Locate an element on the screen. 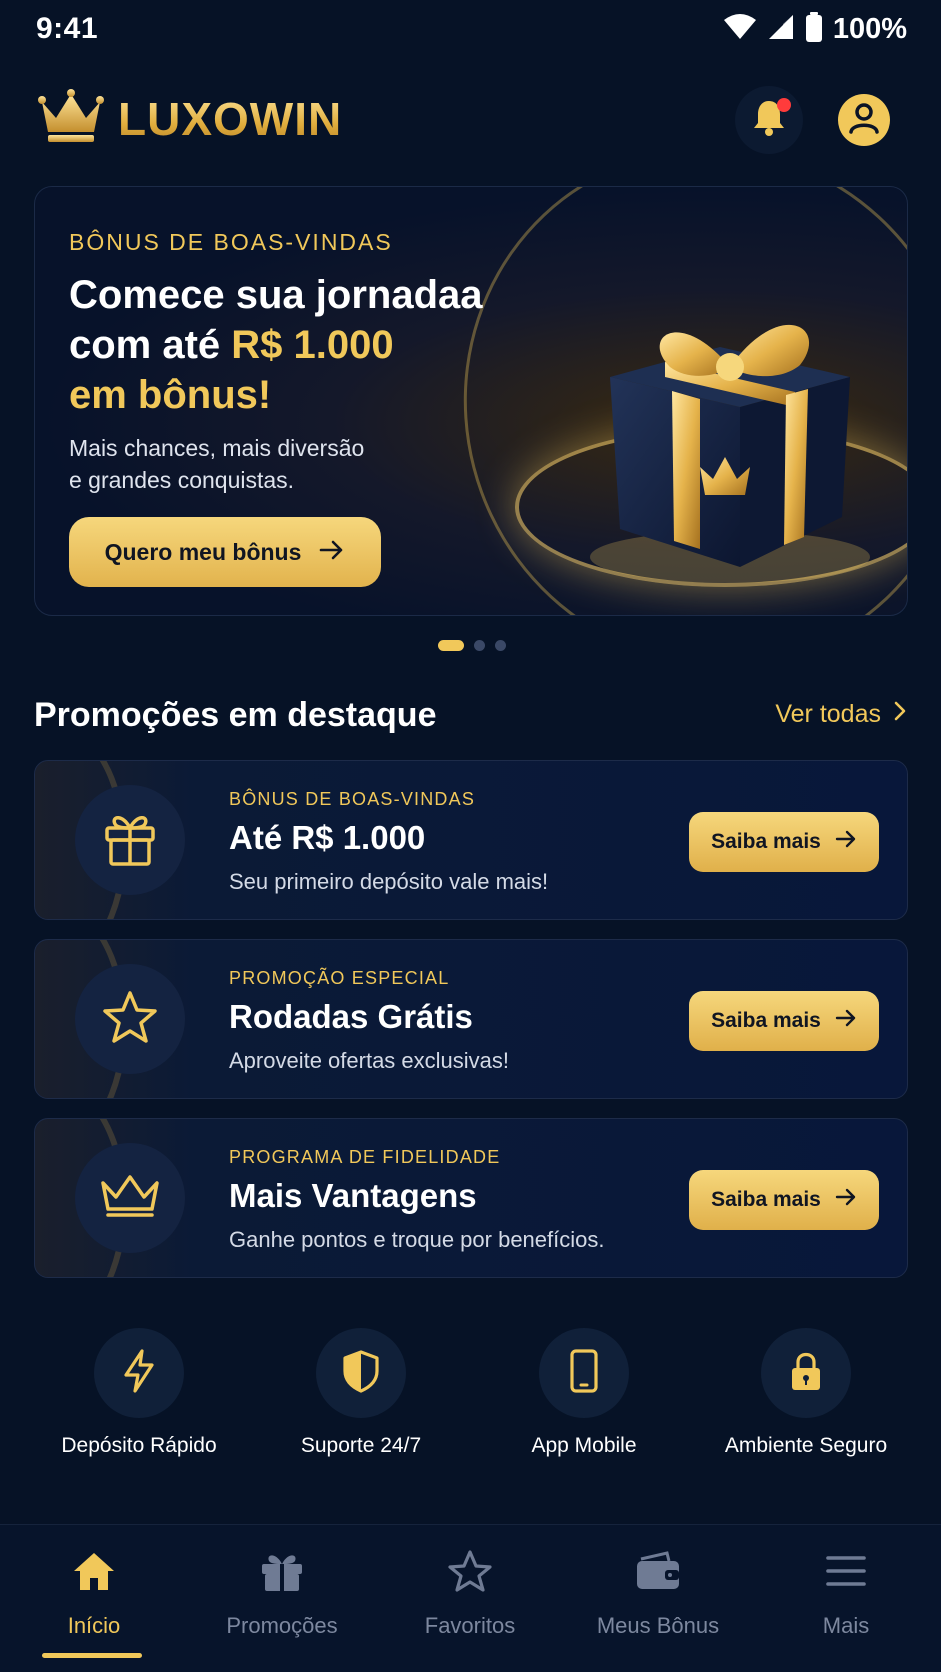  hero-eyebrow: BÔNUS DE BOAS-VINDAS is located at coordinates (231, 242).